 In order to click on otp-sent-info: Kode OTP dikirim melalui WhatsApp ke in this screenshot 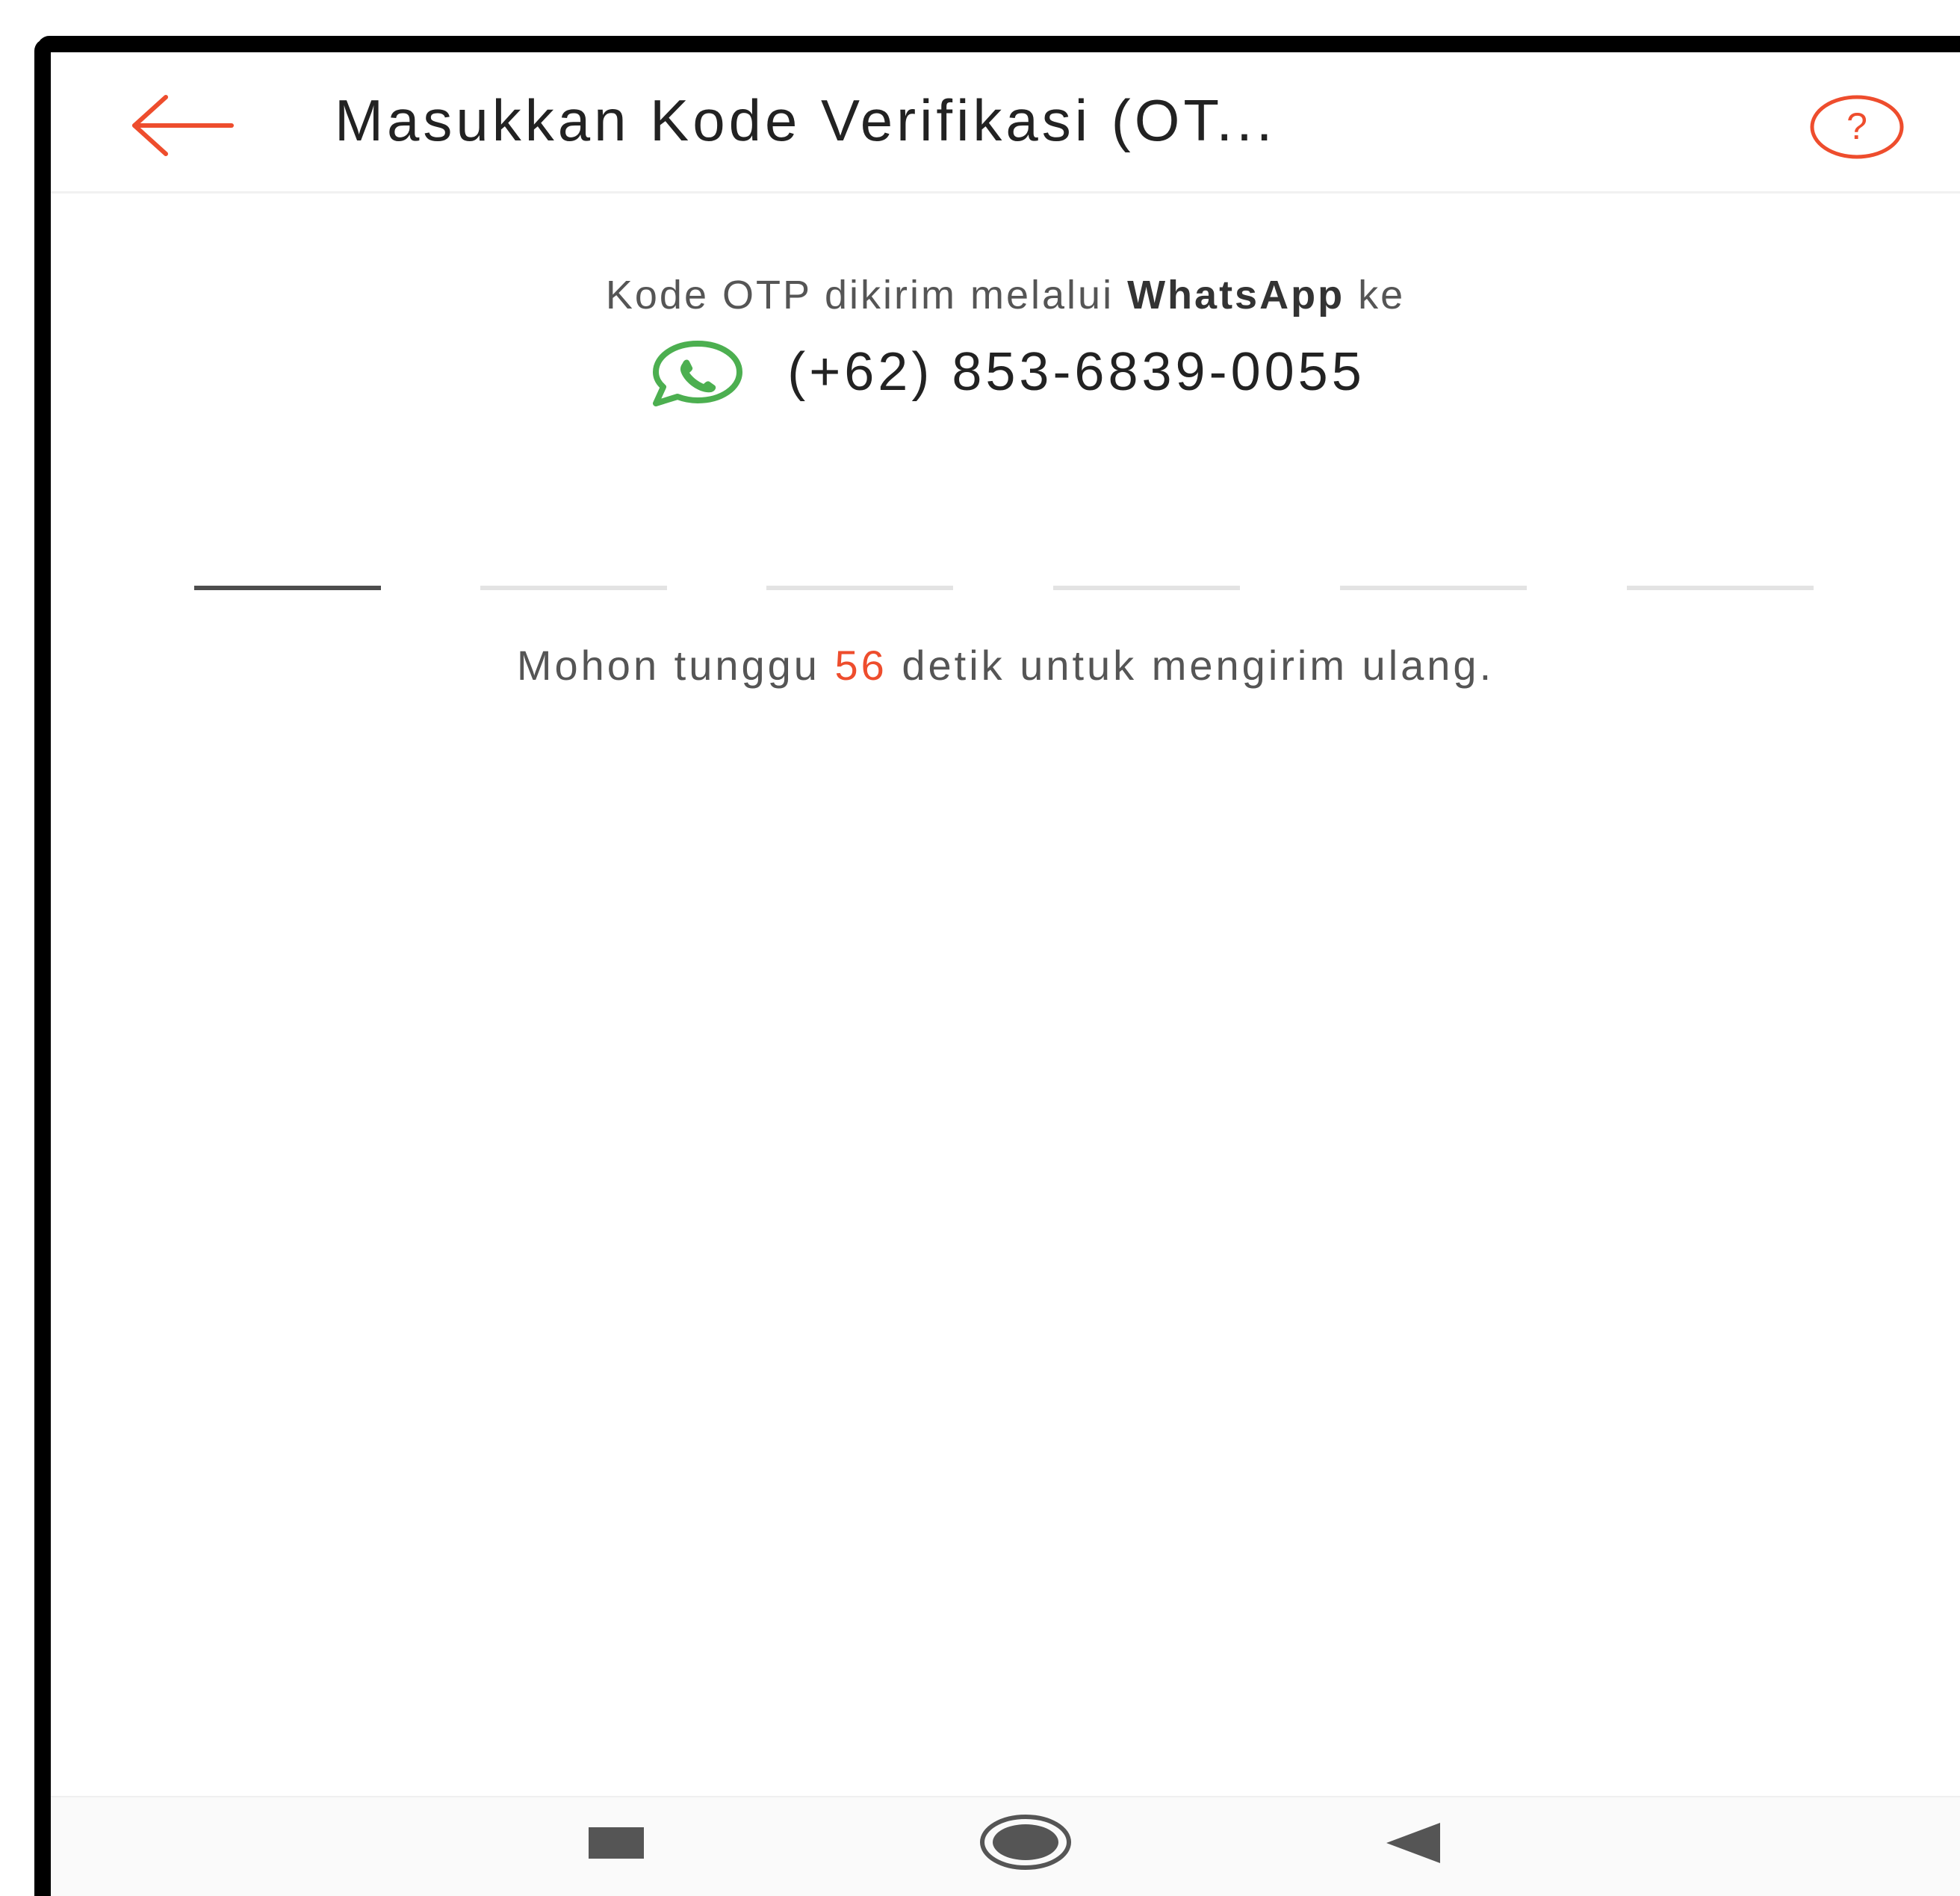, I will do `click(1005, 295)`.